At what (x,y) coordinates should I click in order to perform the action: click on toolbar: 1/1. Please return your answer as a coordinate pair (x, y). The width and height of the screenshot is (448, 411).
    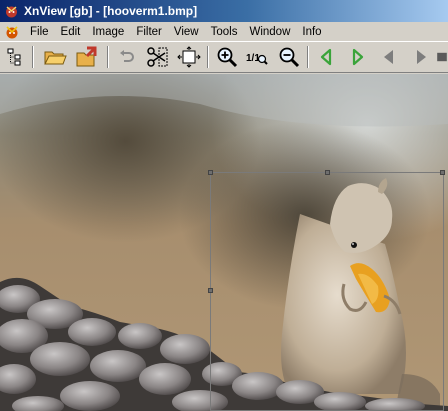
    Looking at the image, I should click on (224, 57).